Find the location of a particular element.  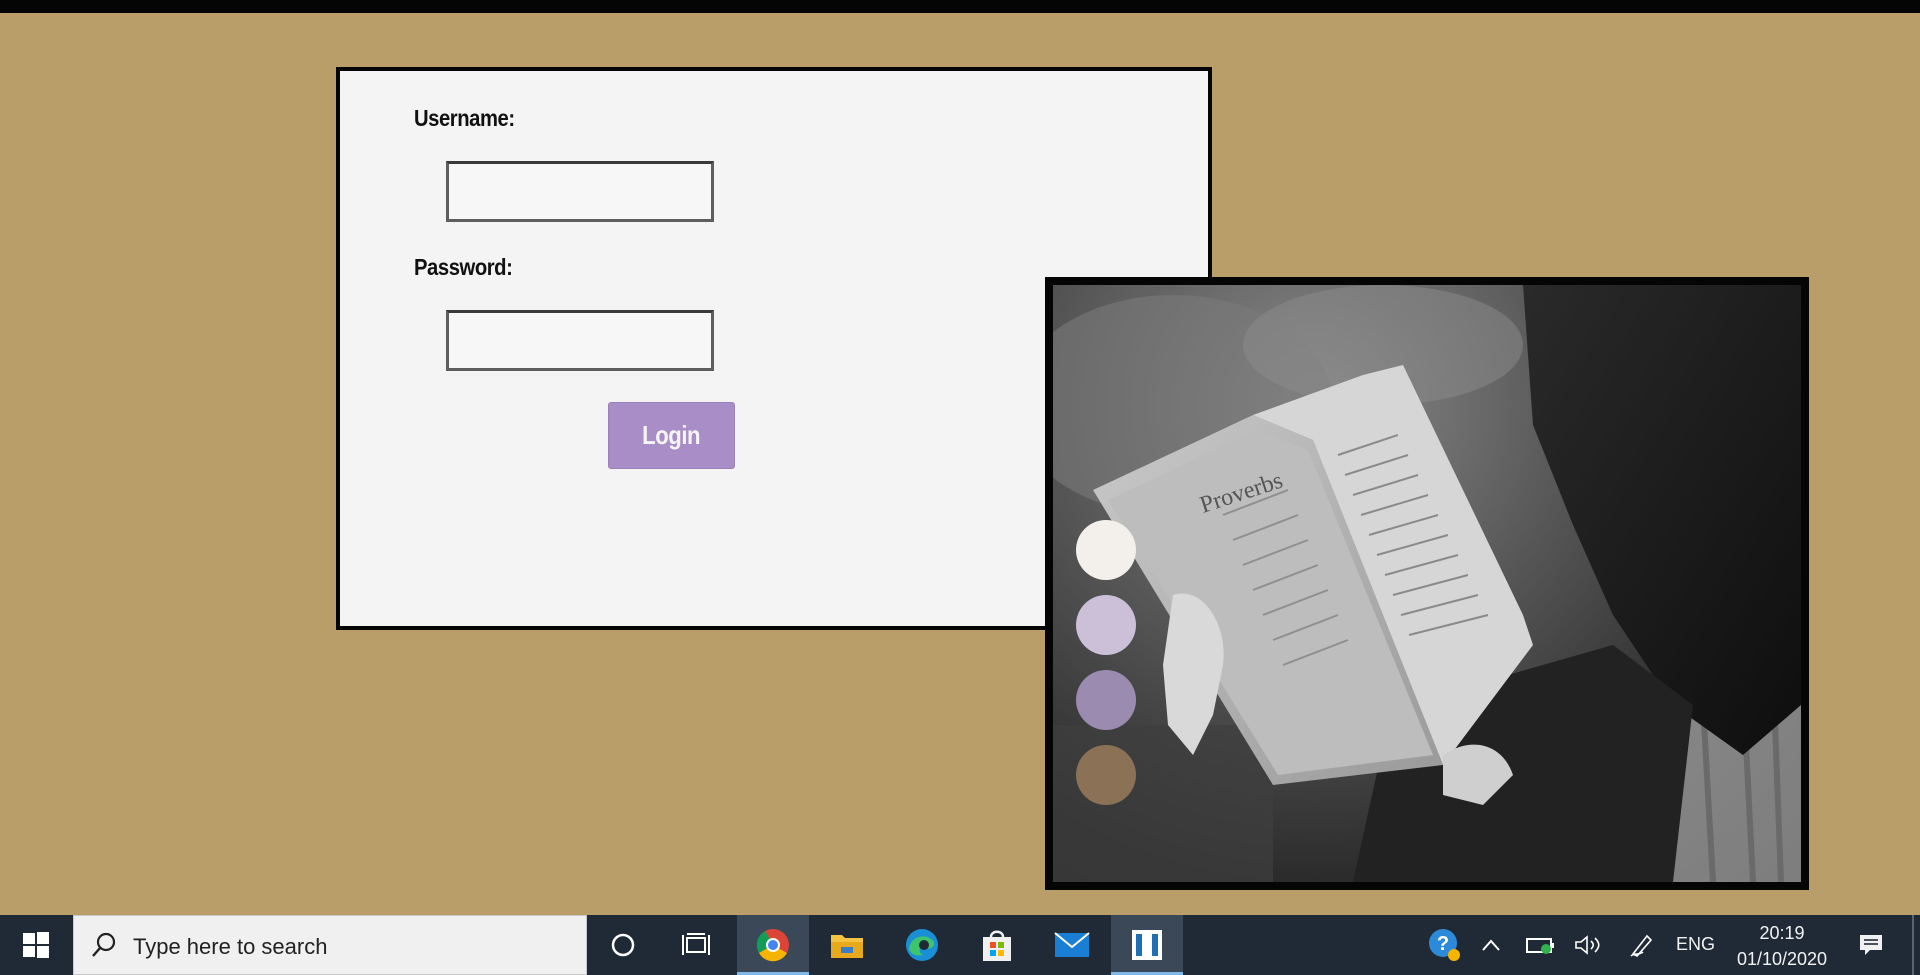

pen-icon is located at coordinates (1641, 945).